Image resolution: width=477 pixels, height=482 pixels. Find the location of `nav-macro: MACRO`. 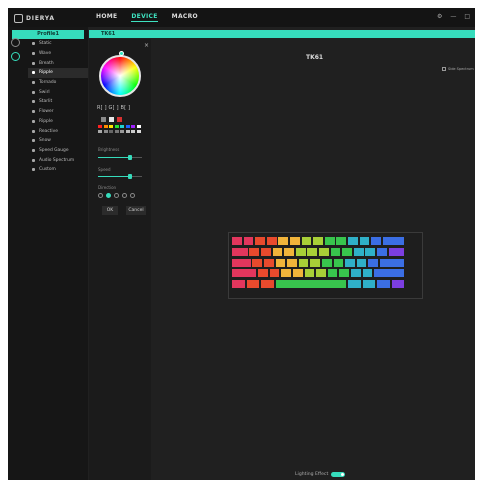

nav-macro: MACRO is located at coordinates (185, 17).